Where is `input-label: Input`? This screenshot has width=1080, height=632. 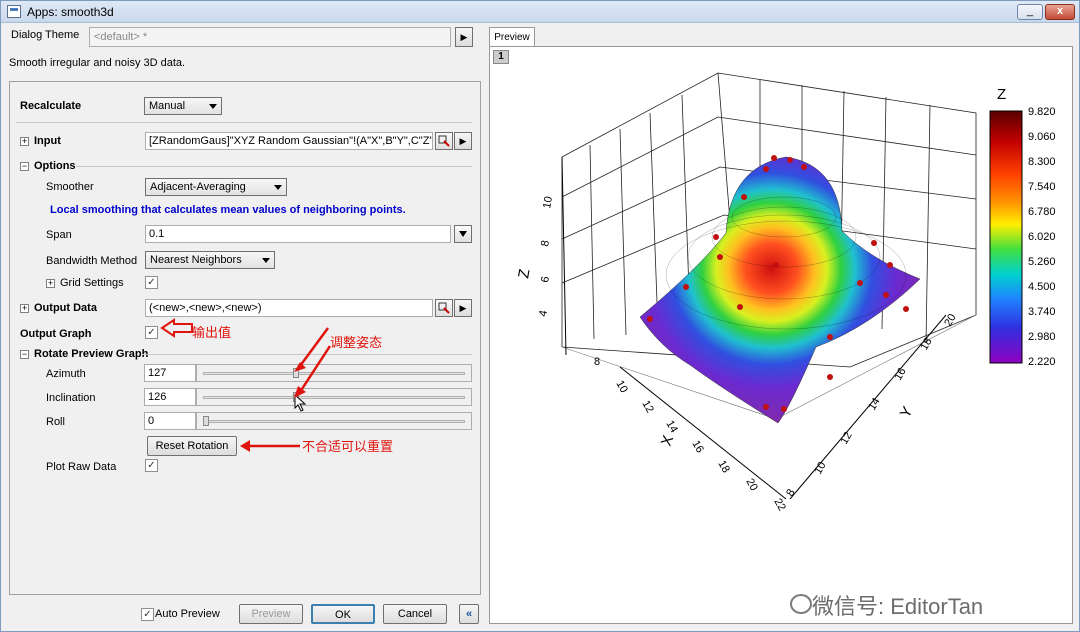
input-label: Input is located at coordinates (47, 141).